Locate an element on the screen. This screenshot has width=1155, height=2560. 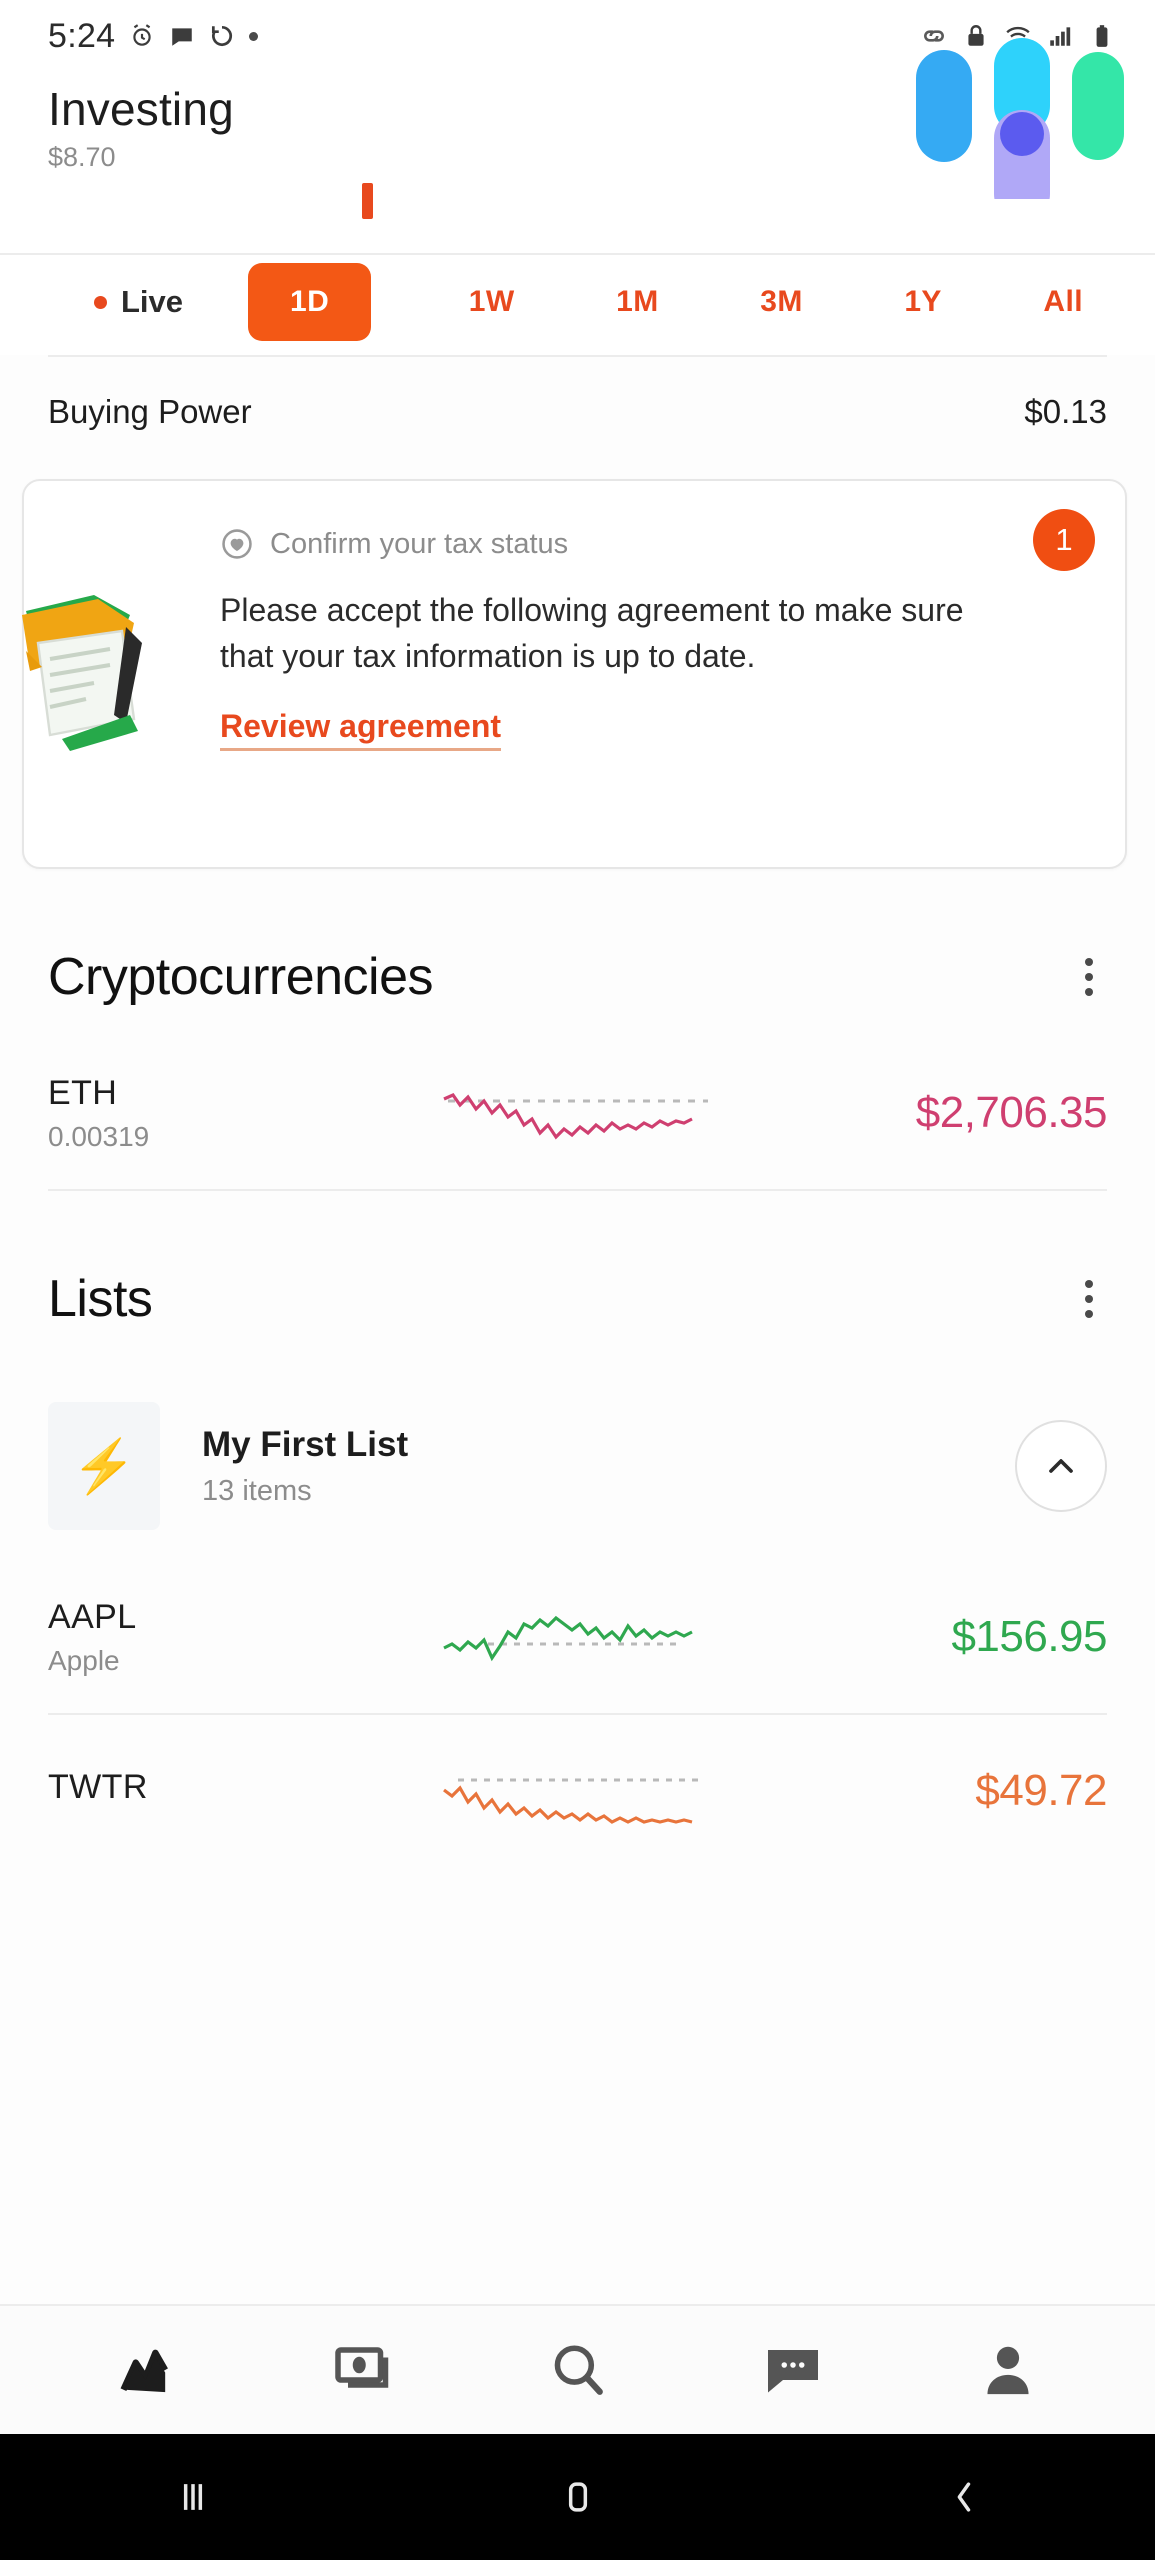
person-icon is located at coordinates (1007, 2370).